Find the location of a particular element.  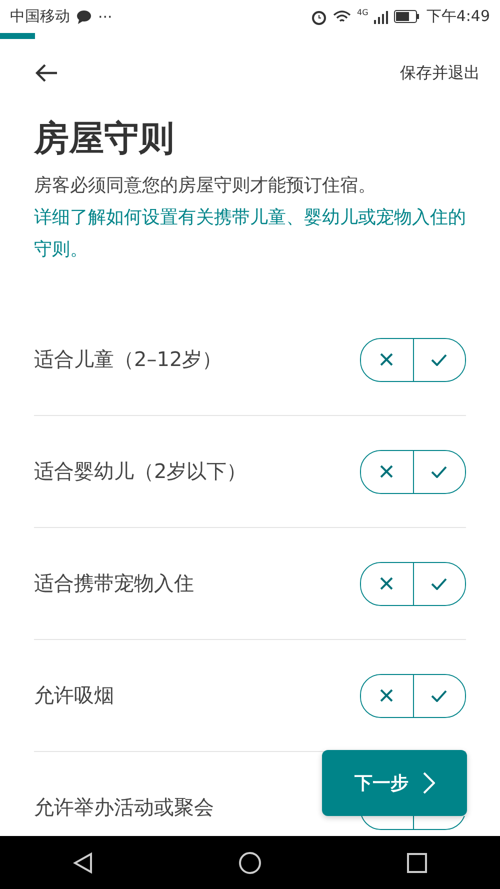

network-type: 4G is located at coordinates (362, 12).